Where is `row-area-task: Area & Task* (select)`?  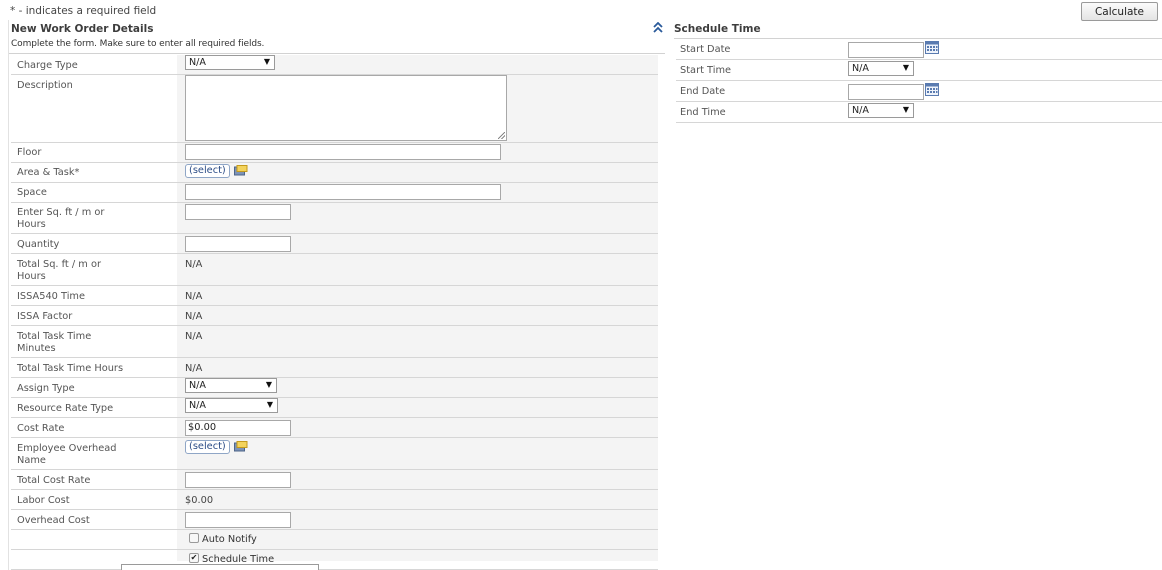 row-area-task: Area & Task* (select) is located at coordinates (334, 173).